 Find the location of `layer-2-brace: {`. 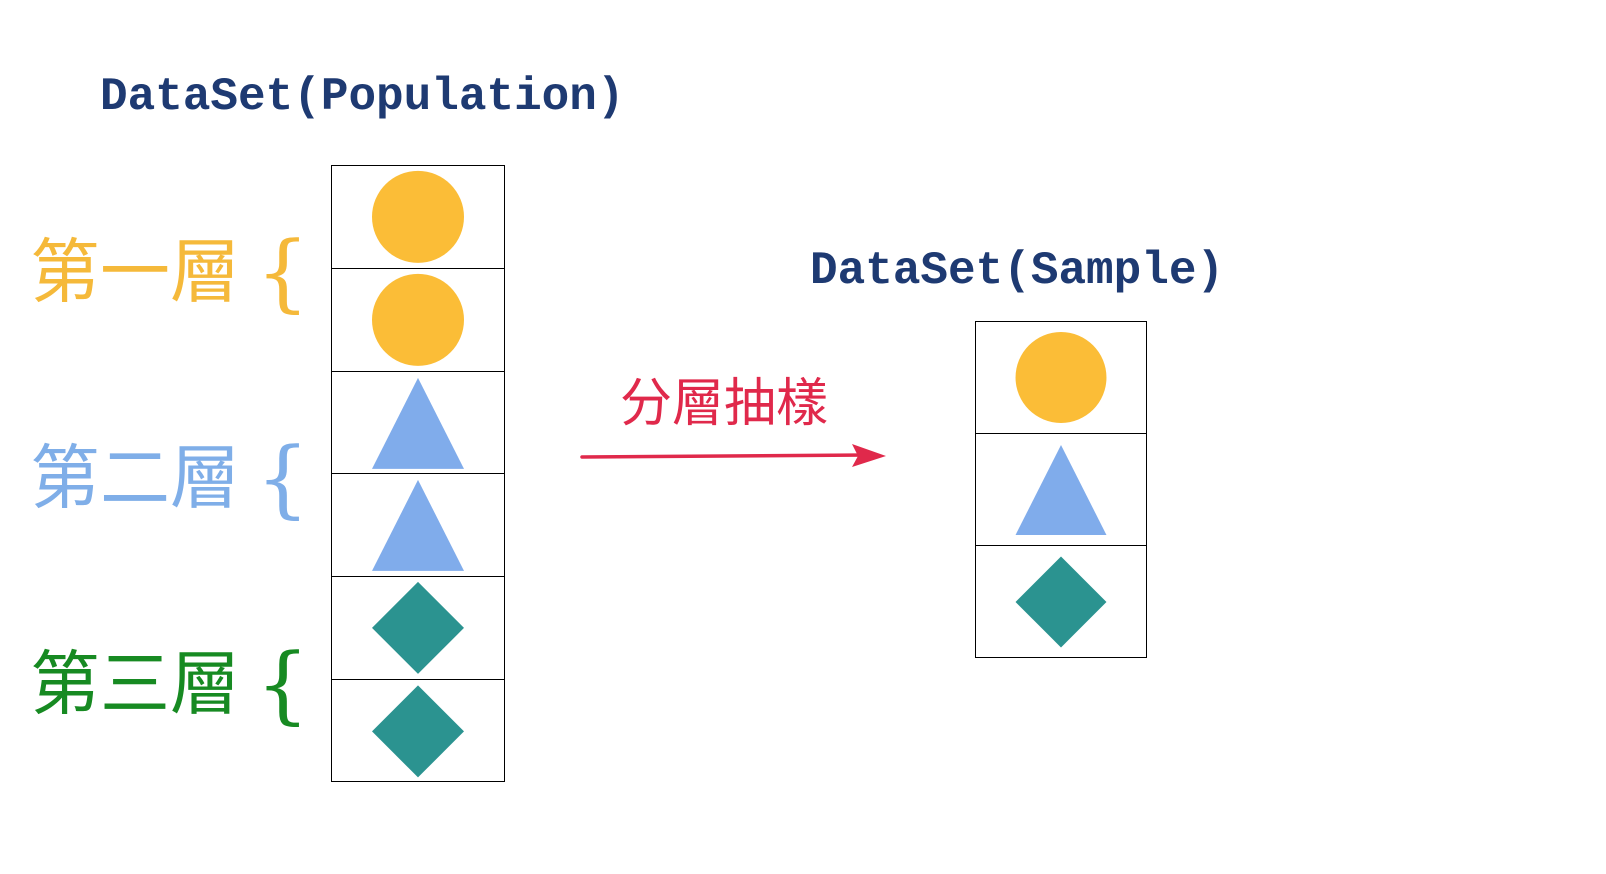

layer-2-brace: { is located at coordinates (283, 478).